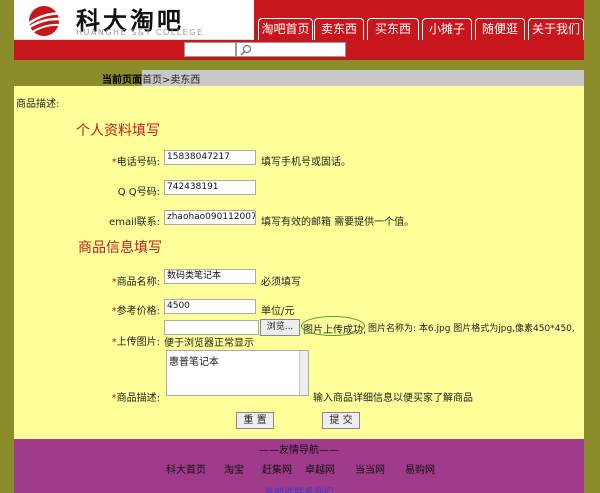 This screenshot has height=493, width=600. Describe the element at coordinates (211, 327) in the screenshot. I see `upload-path-field` at that location.